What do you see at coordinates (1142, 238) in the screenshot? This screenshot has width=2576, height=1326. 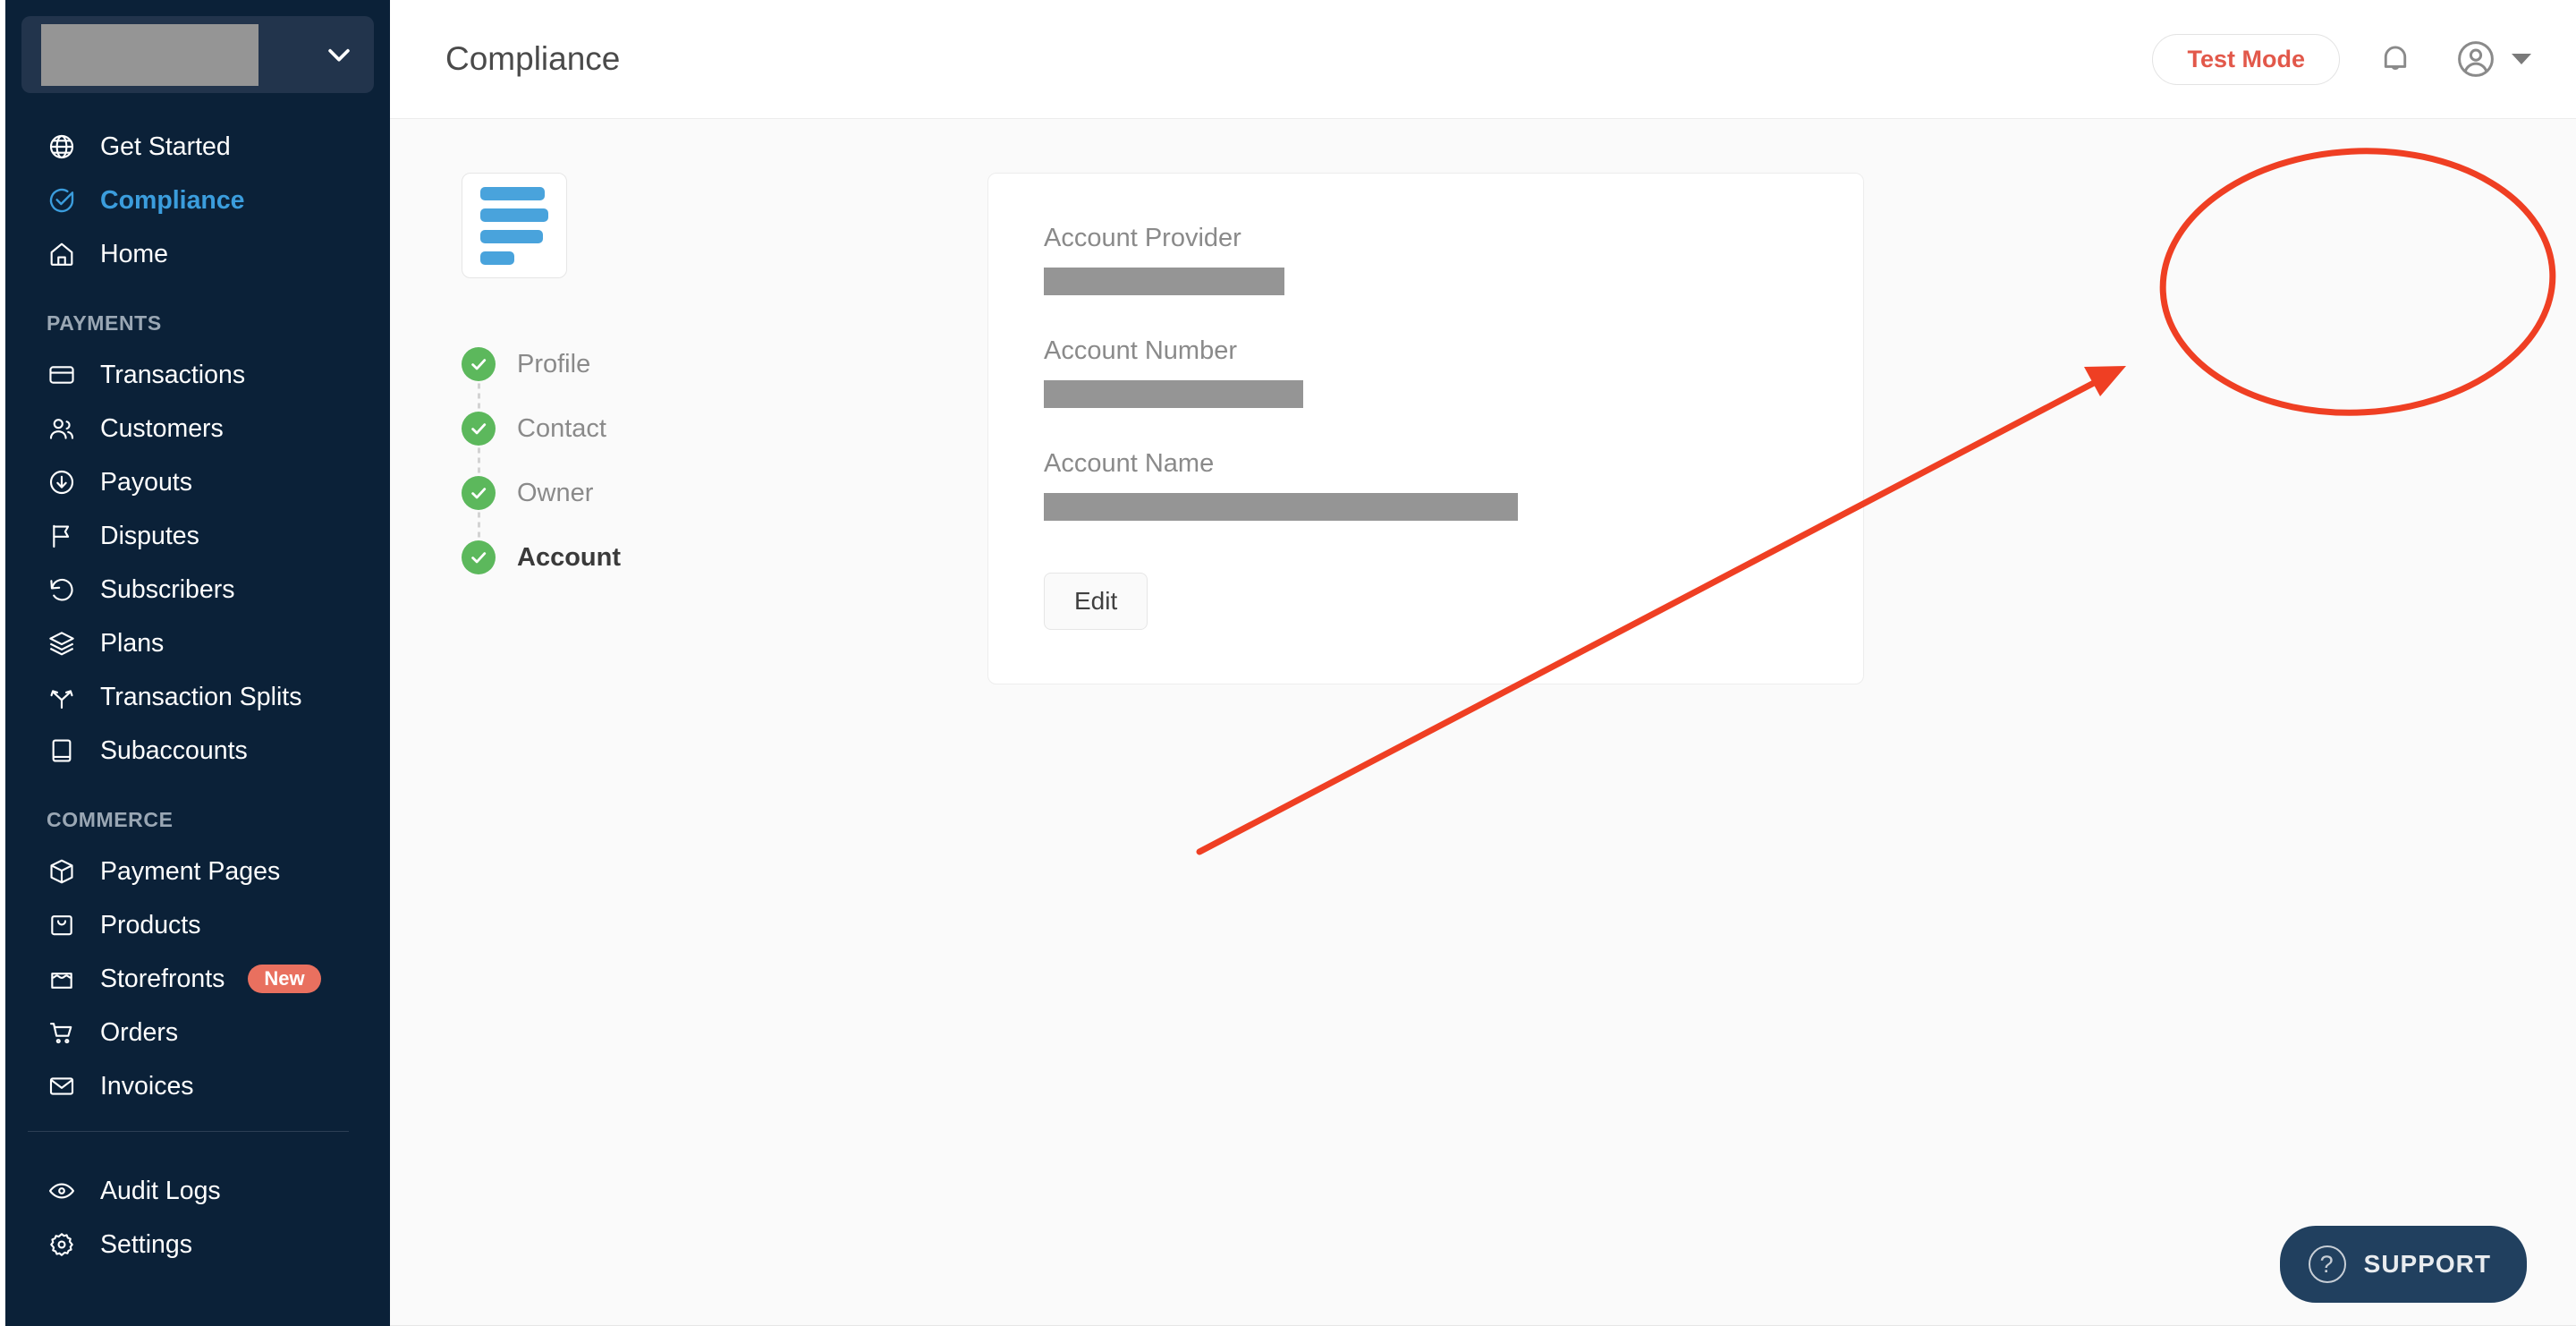 I see `field-label: Account Provider` at bounding box center [1142, 238].